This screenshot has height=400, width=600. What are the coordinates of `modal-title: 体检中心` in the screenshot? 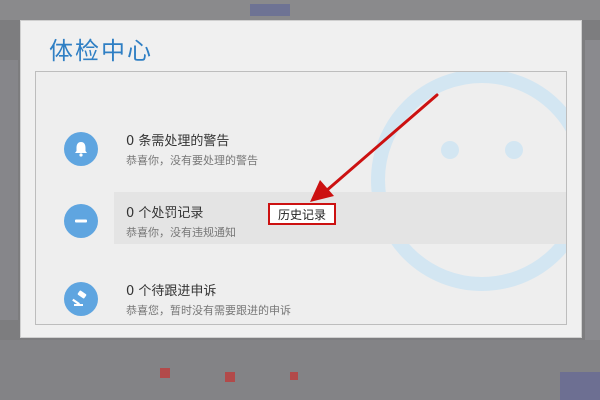 It's located at (101, 51).